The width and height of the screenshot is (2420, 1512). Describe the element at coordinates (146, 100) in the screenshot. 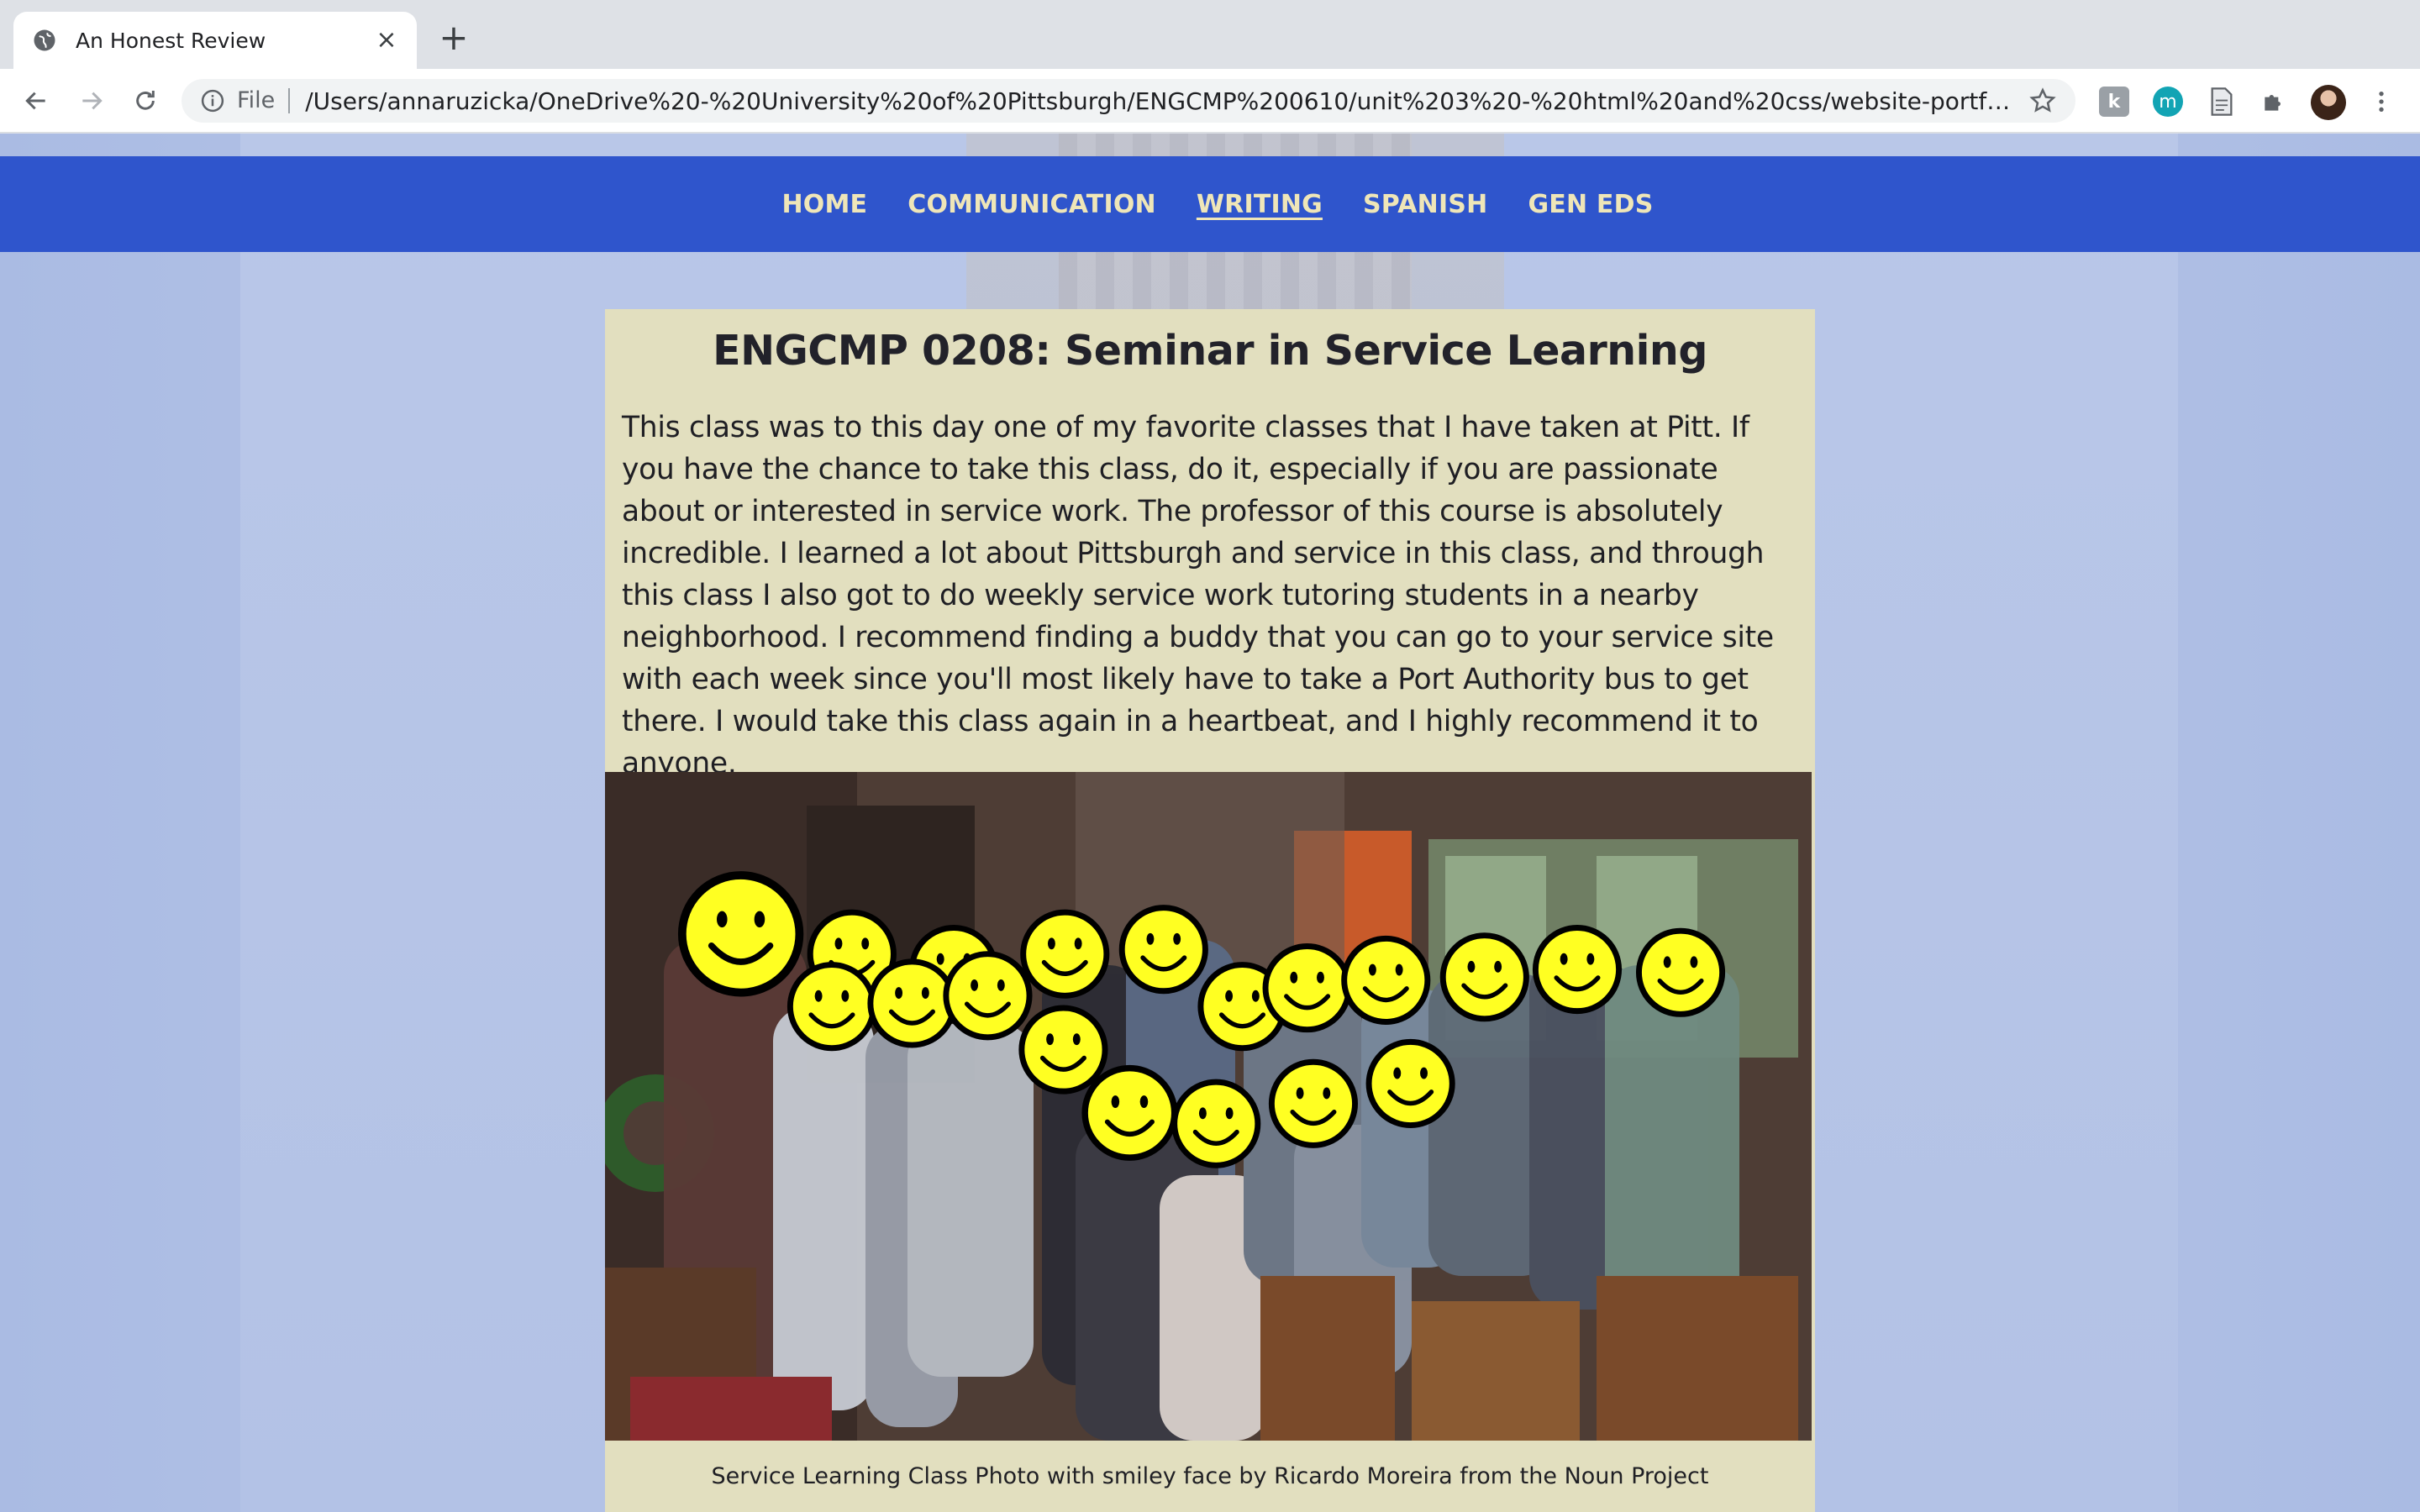

I see `reload-icon` at that location.